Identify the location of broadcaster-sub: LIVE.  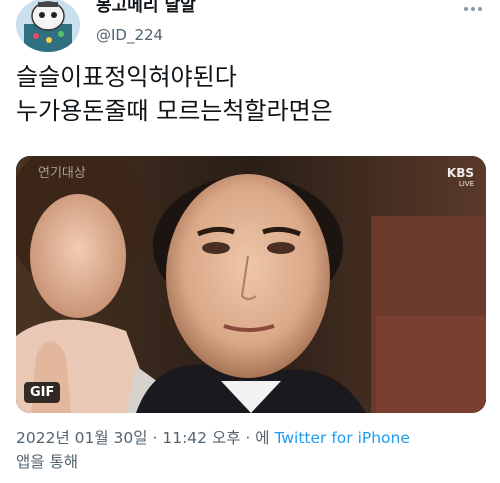
(466, 184).